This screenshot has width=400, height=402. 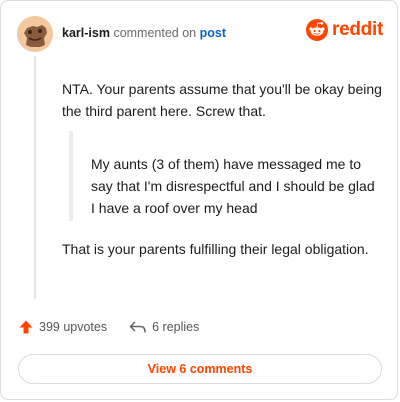 I want to click on reddit-wordmark: reddit, so click(x=357, y=29).